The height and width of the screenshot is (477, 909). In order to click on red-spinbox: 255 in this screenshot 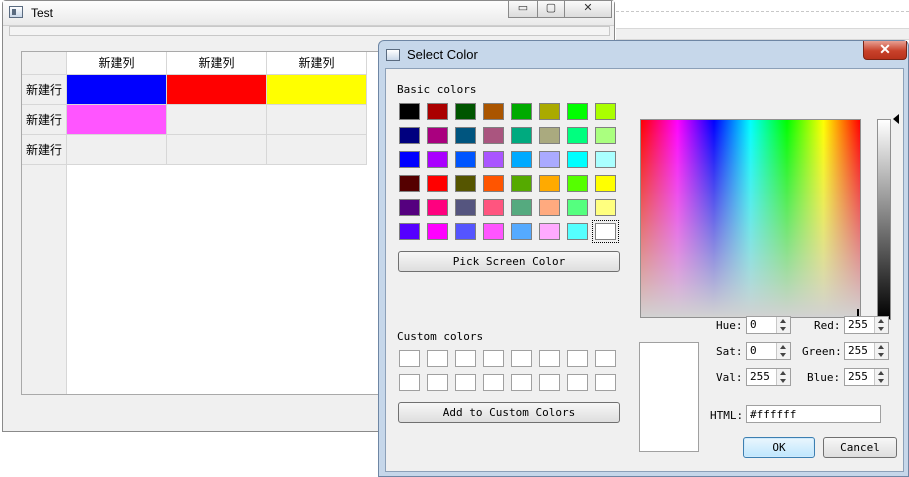, I will do `click(866, 325)`.